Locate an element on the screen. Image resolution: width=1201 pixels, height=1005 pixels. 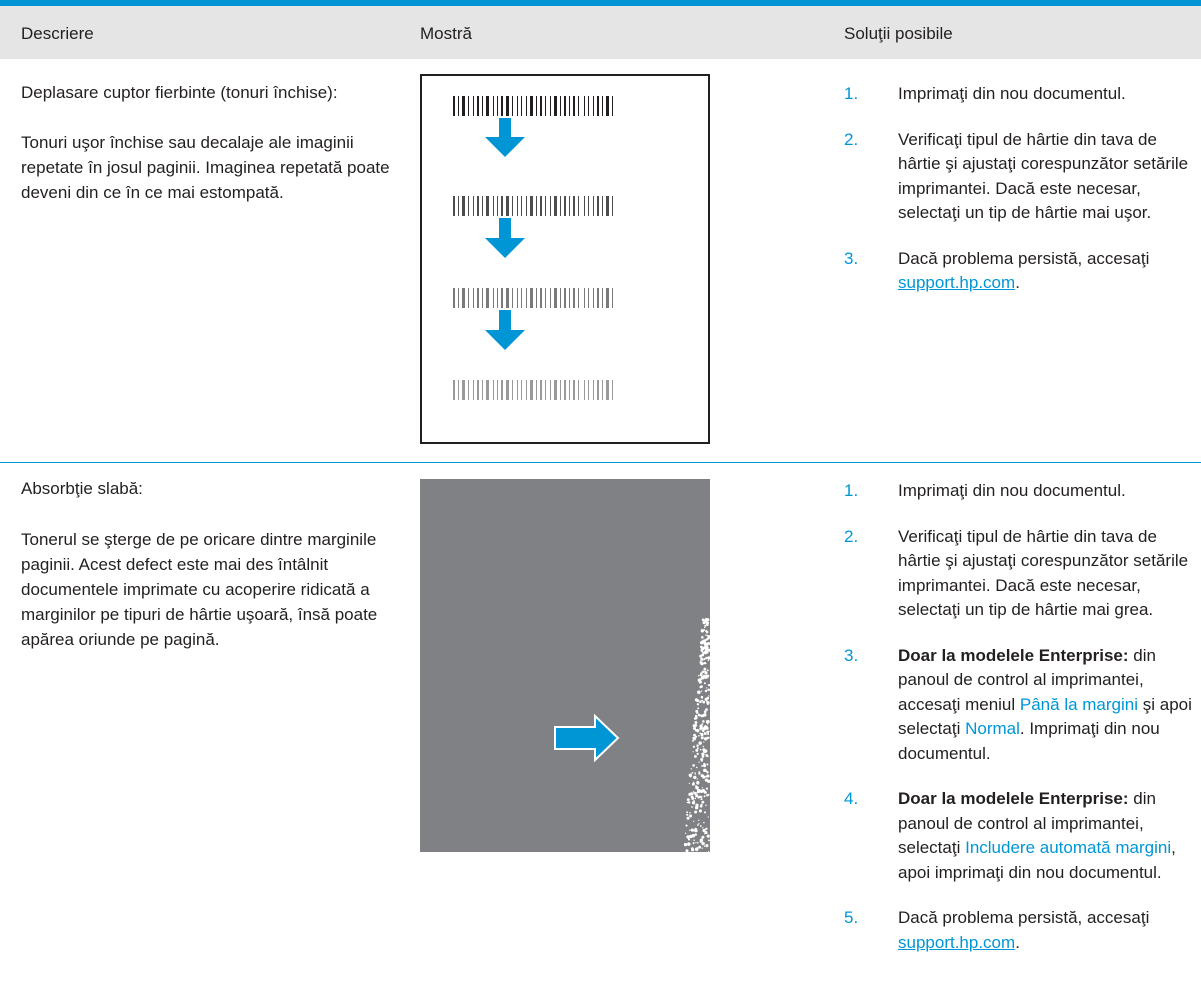
menu-option-normal: Normal is located at coordinates (992, 728).